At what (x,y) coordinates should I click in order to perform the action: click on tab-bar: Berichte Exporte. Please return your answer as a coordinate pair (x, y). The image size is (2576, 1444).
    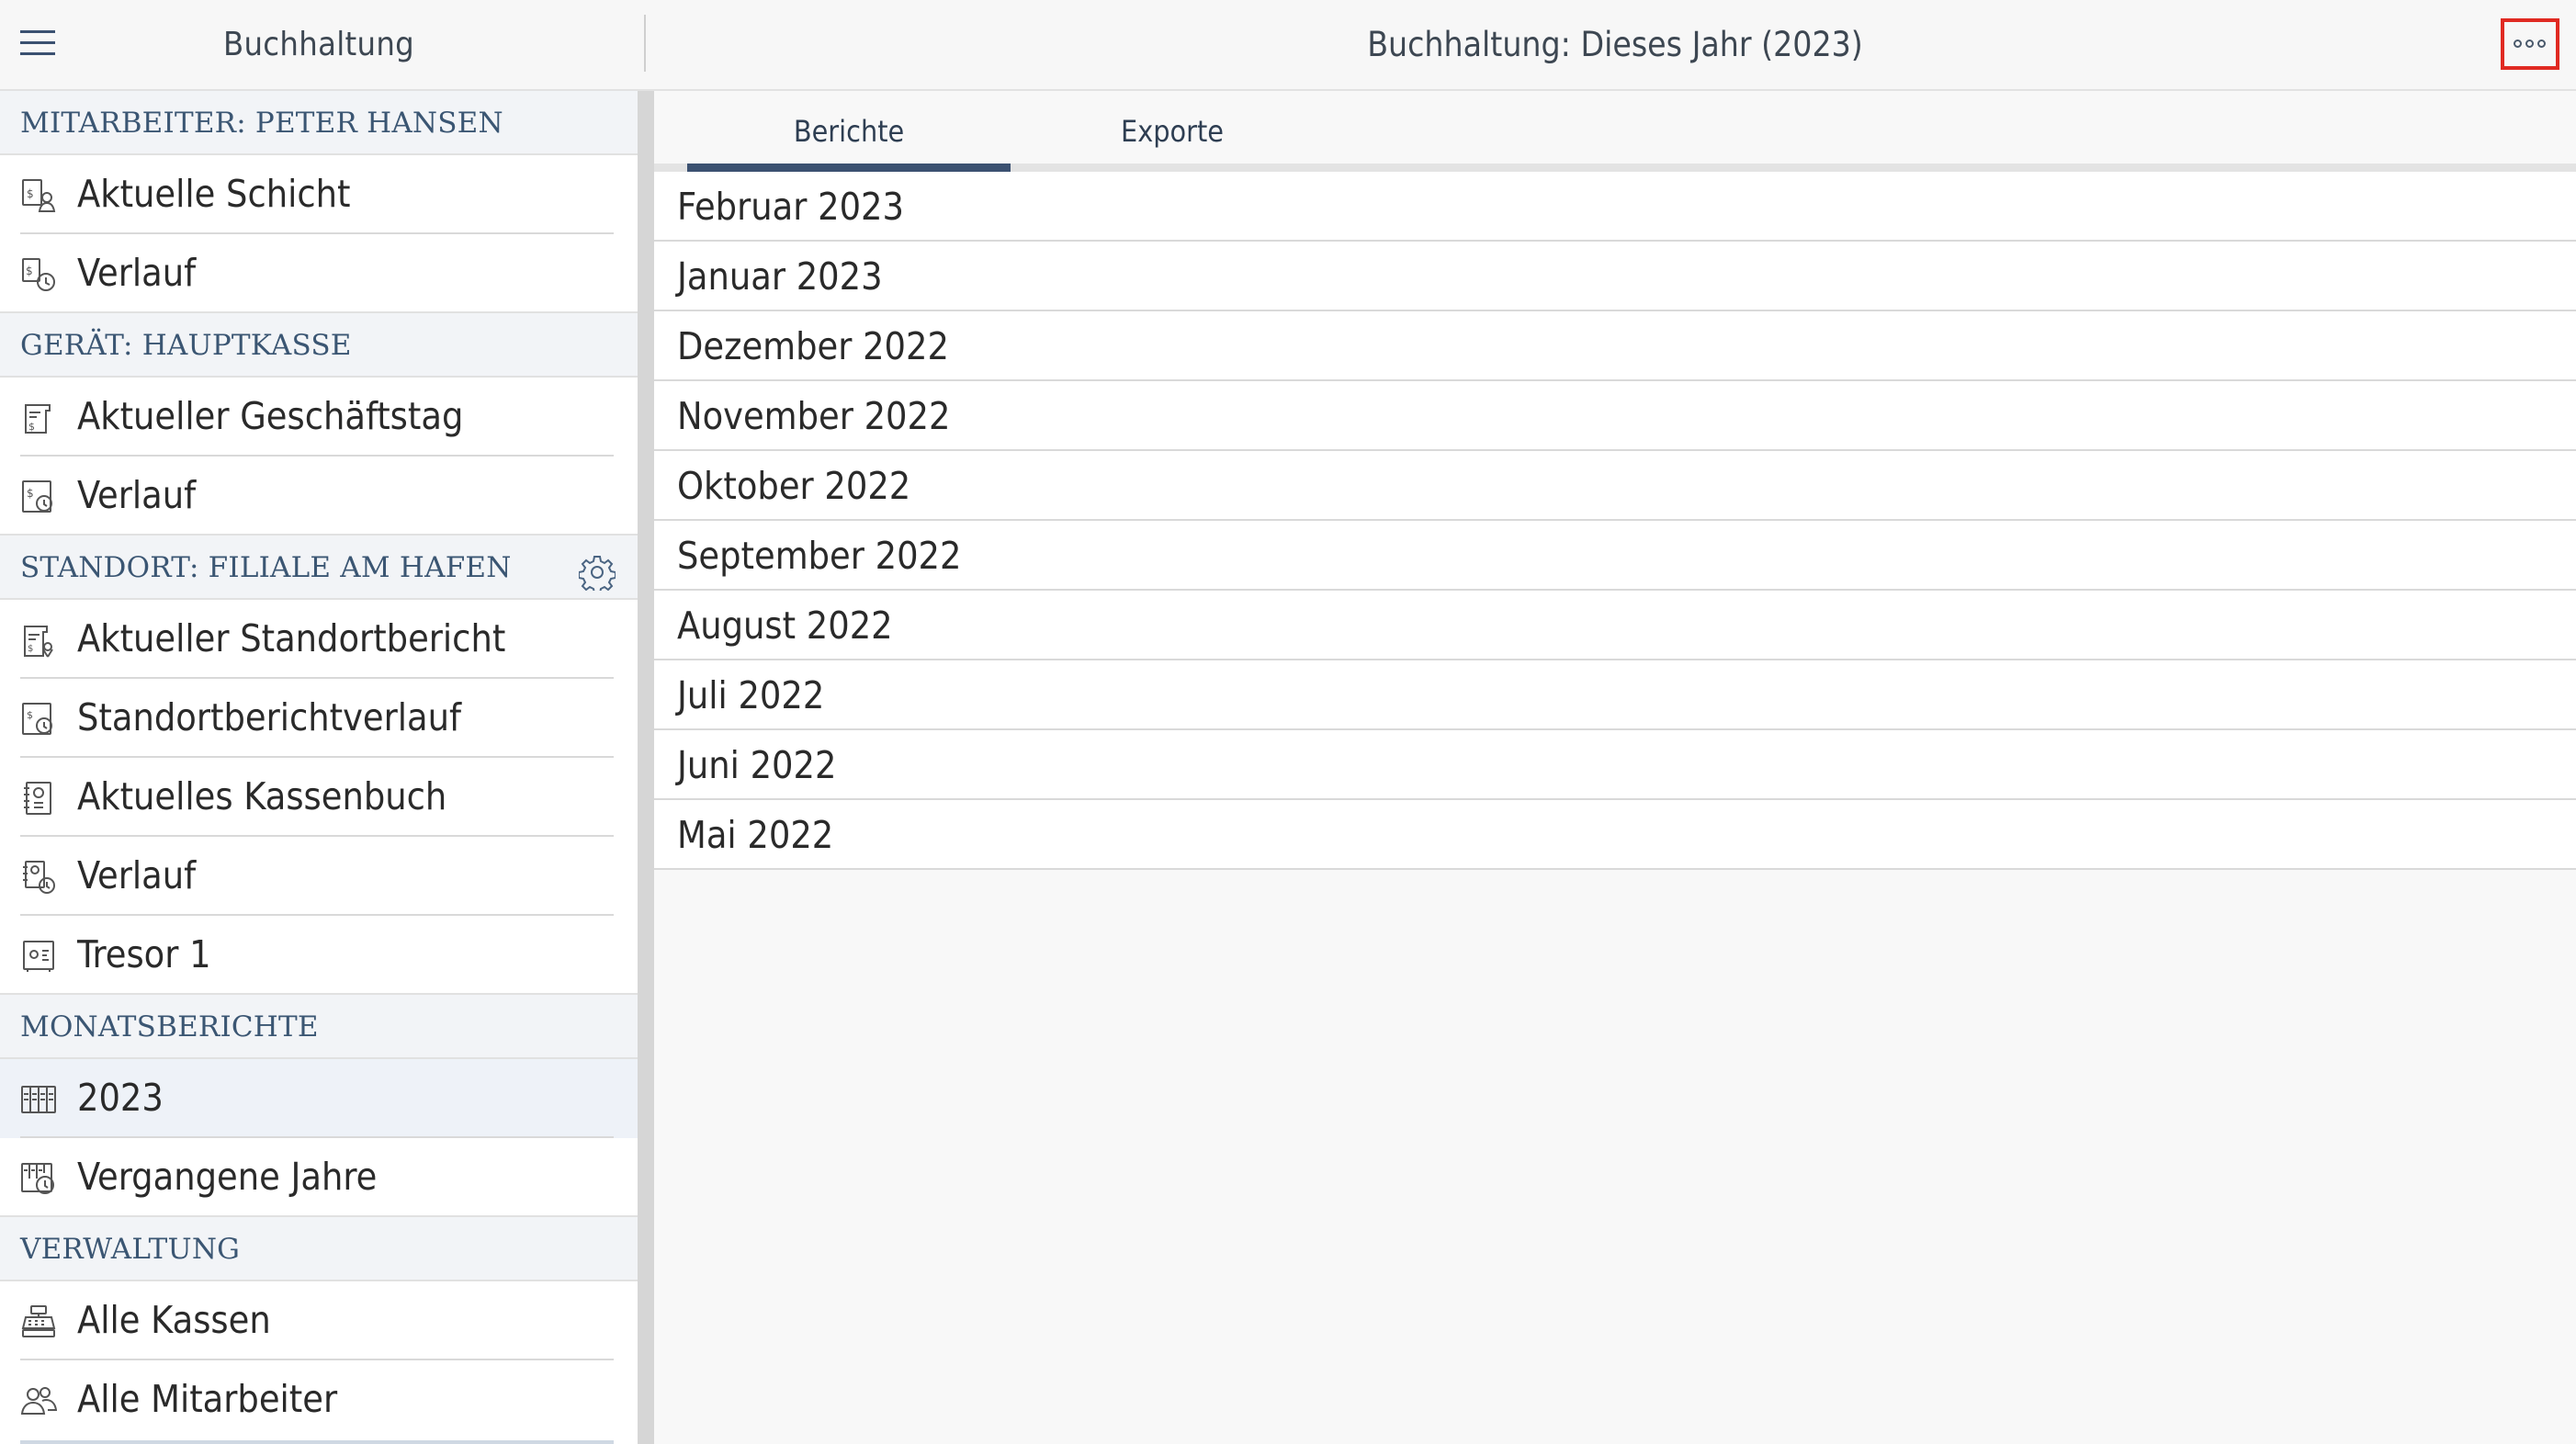
    Looking at the image, I should click on (1615, 133).